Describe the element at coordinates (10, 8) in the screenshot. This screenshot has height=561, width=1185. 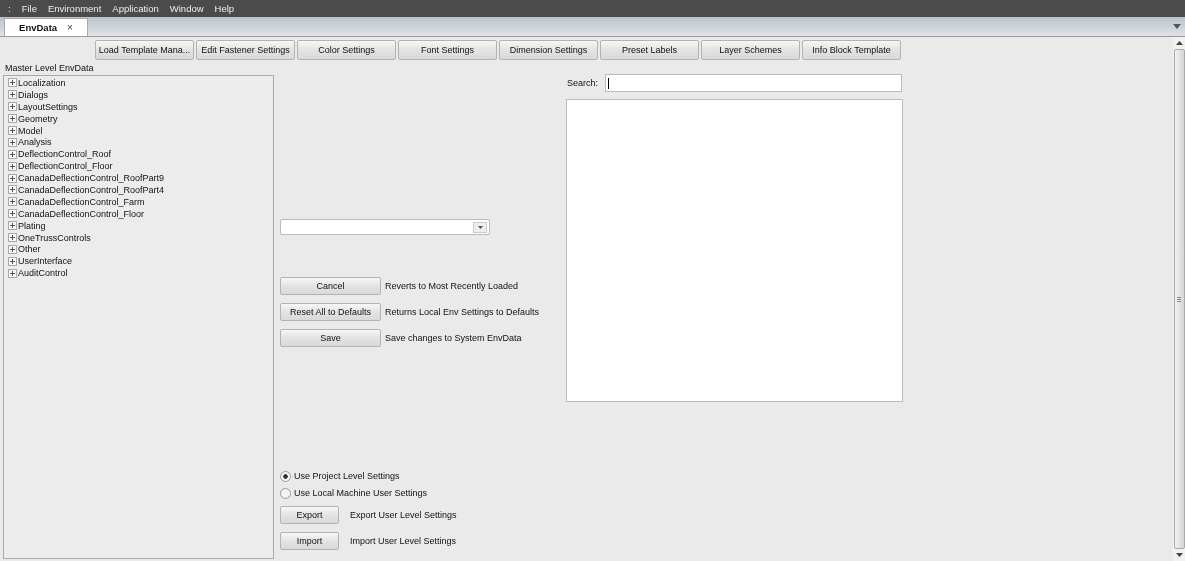
I see `menu-item: :` at that location.